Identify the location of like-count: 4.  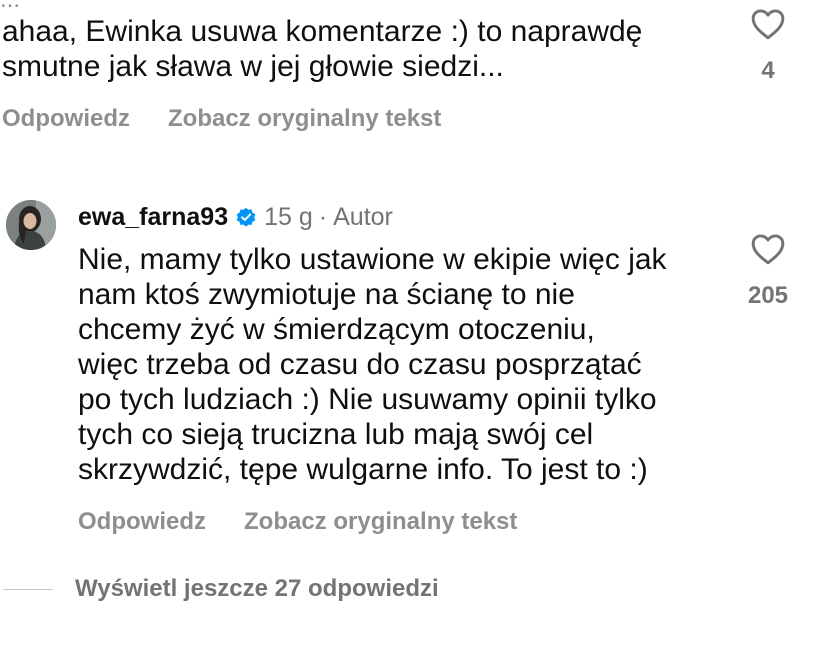
(768, 70).